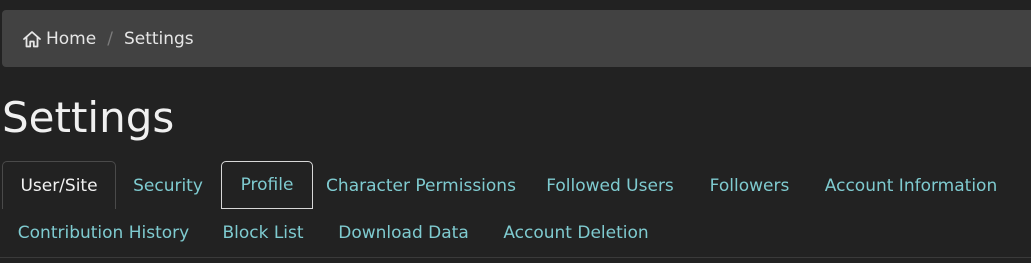 The image size is (1031, 263). Describe the element at coordinates (421, 186) in the screenshot. I see `tab-character-permissions: Character Permissions` at that location.